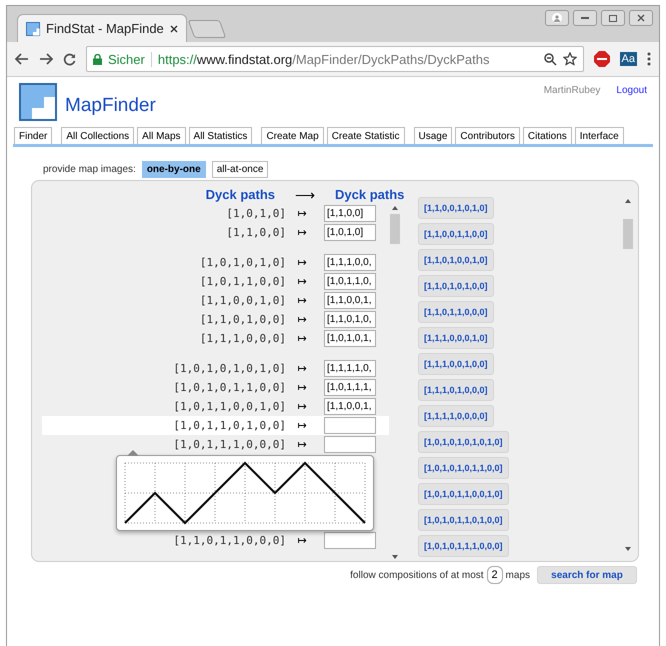  I want to click on address-bar: Sicher https://www.findstat.org/MapFinder/DyckPaths/DyckPaths, so click(335, 59).